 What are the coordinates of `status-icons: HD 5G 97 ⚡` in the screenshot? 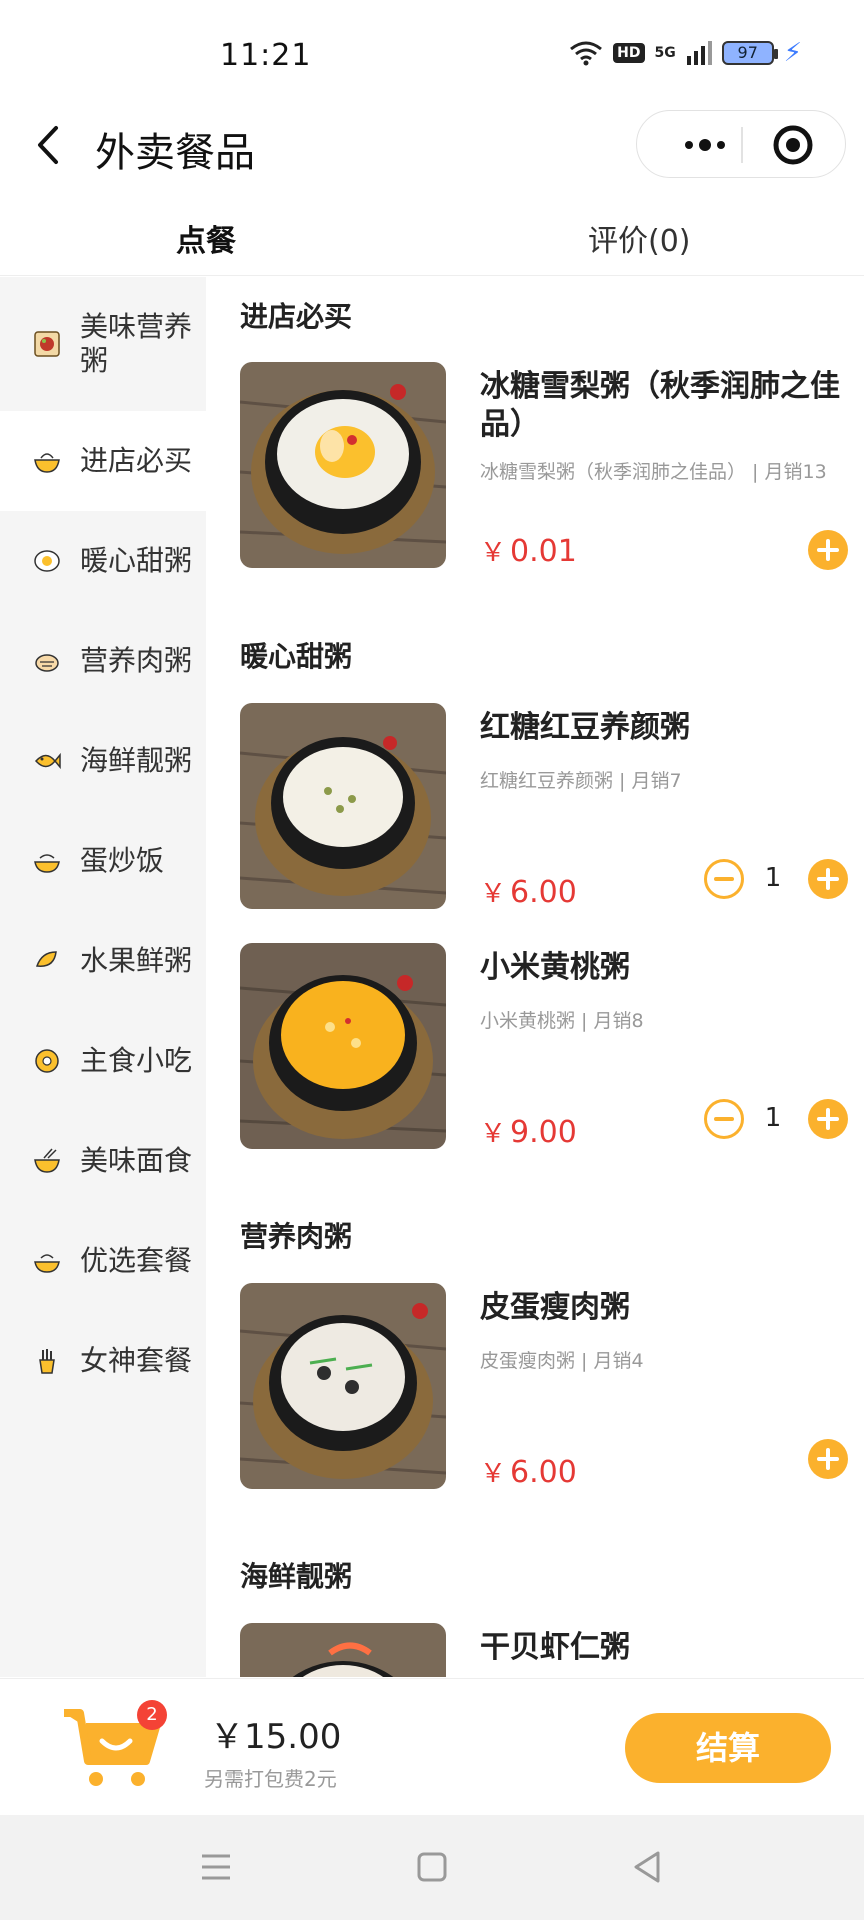 It's located at (685, 53).